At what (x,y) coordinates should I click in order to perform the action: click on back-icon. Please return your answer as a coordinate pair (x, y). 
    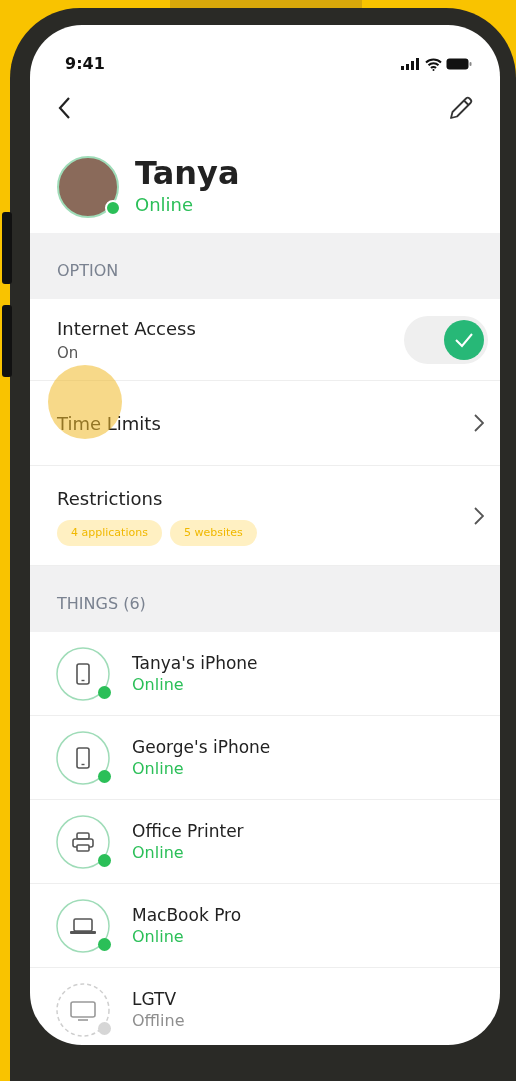
    Looking at the image, I should click on (64, 108).